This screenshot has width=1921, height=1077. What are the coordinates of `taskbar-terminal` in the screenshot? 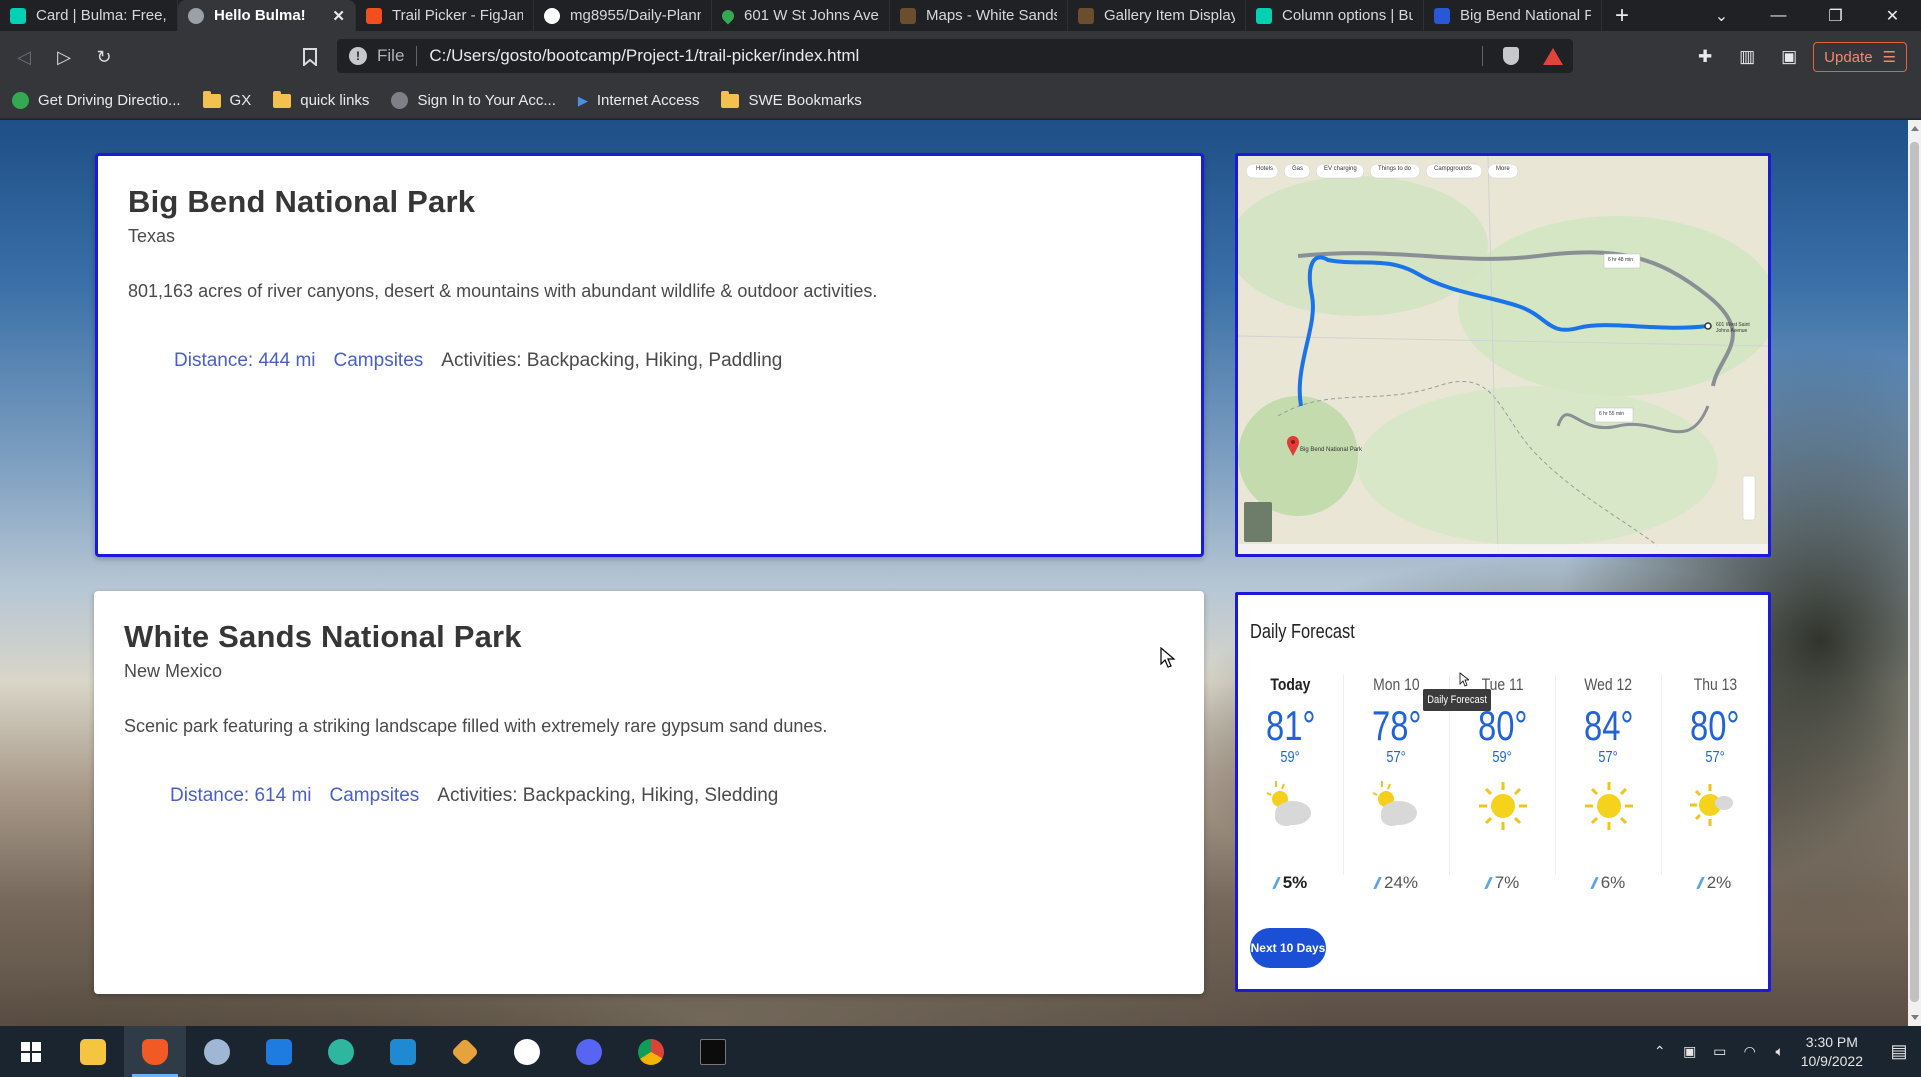 It's located at (713, 1051).